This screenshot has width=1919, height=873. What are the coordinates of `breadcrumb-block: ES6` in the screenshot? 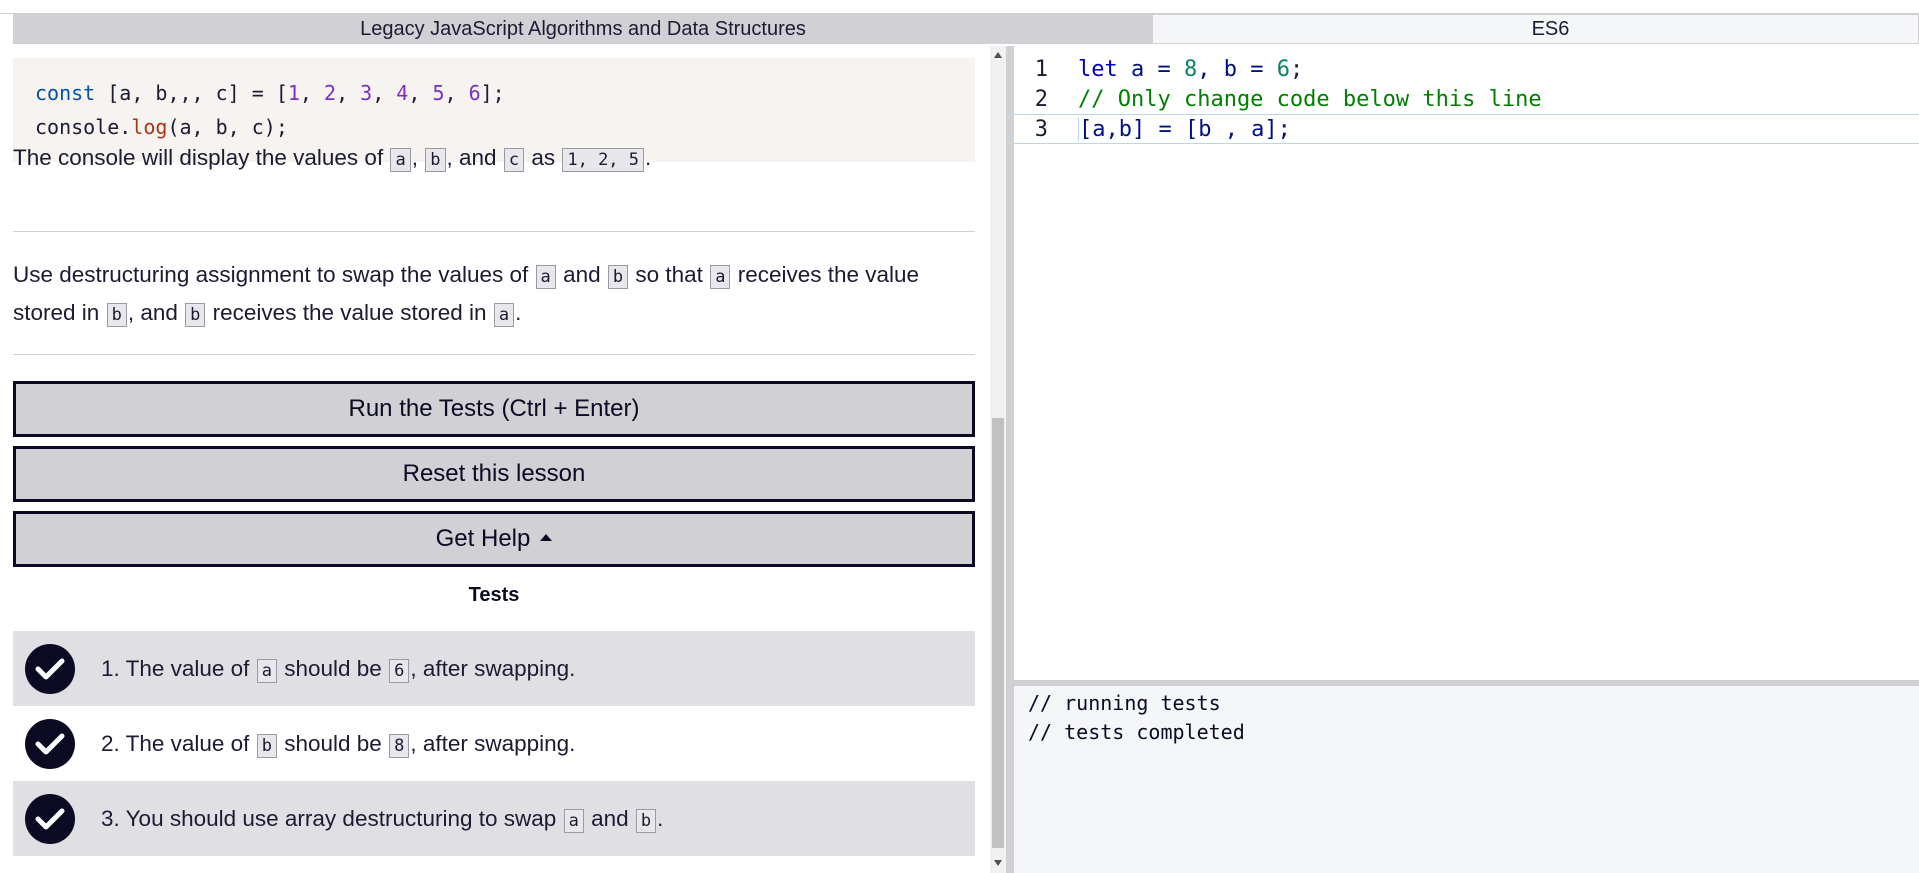 It's located at (1536, 29).